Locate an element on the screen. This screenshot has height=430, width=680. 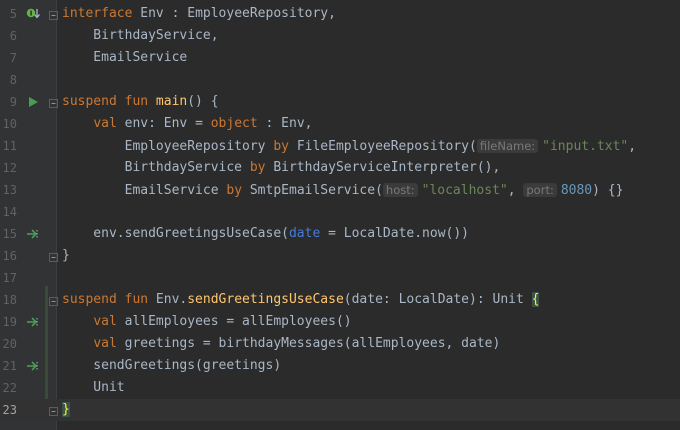
code-token: 8080 is located at coordinates (576, 190).